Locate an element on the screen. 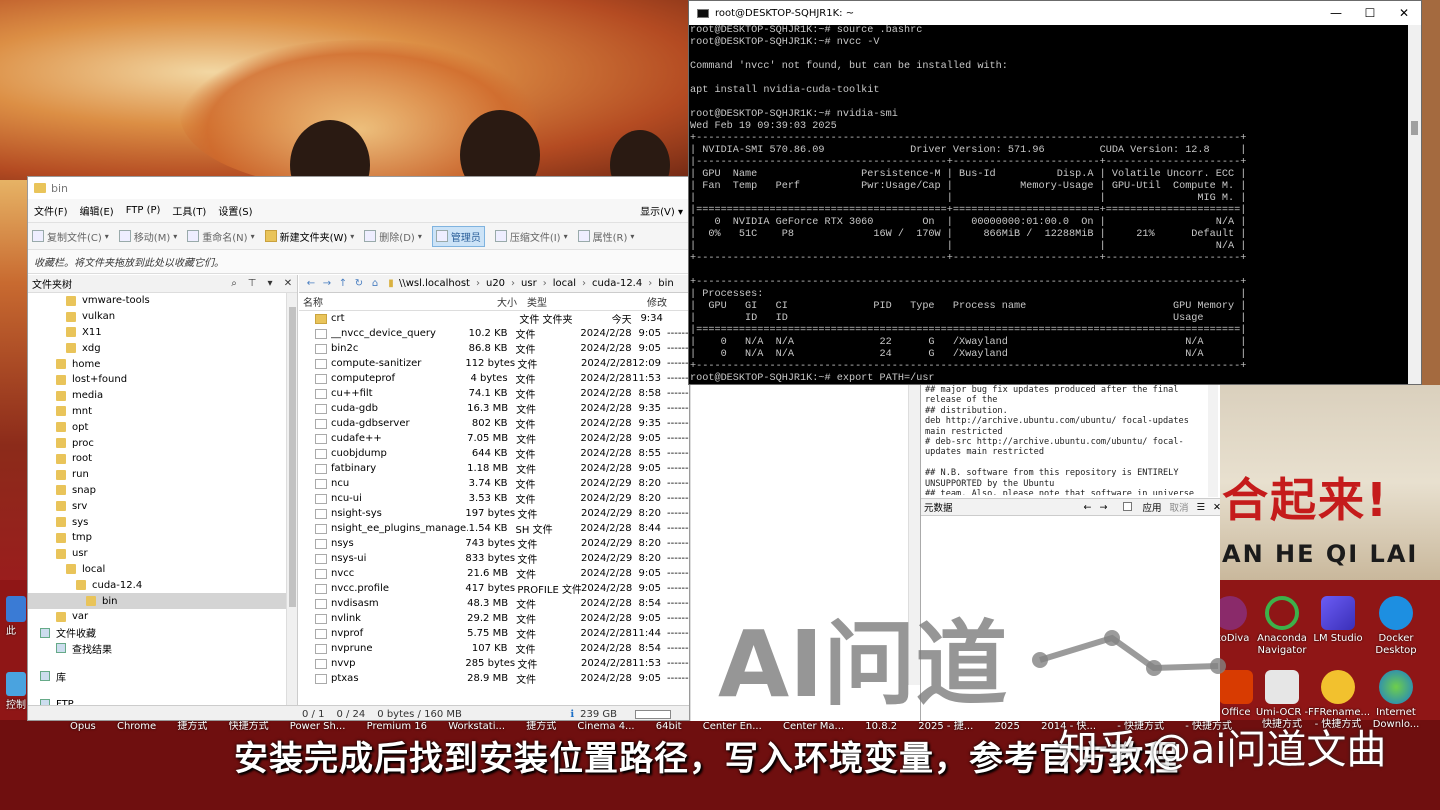 This screenshot has width=1440, height=810. tree-item: tmp is located at coordinates (162, 538).